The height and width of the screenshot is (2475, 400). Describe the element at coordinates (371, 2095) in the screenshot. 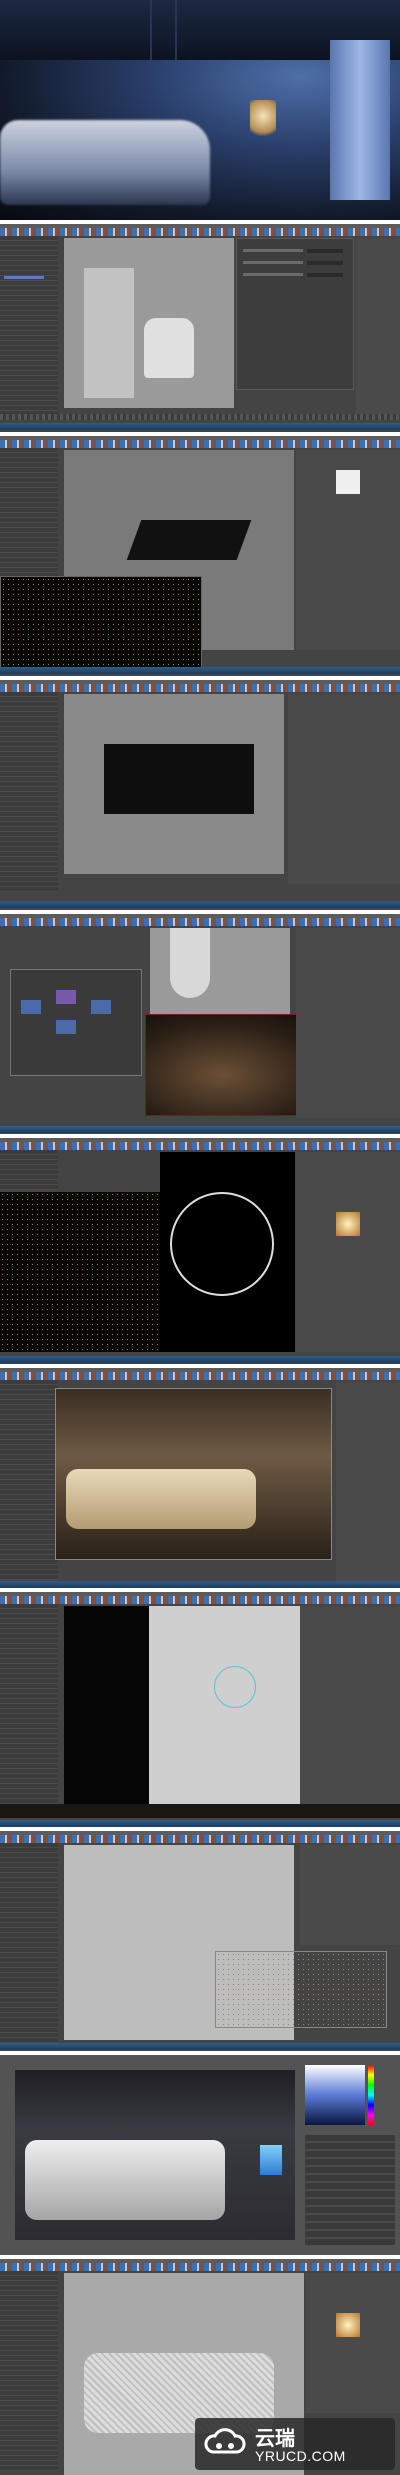

I see `hue-slider` at that location.